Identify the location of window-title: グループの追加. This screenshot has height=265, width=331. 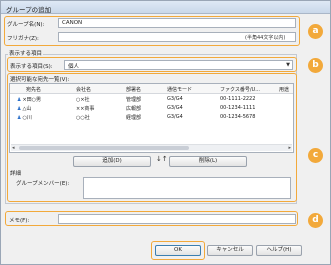
(29, 10).